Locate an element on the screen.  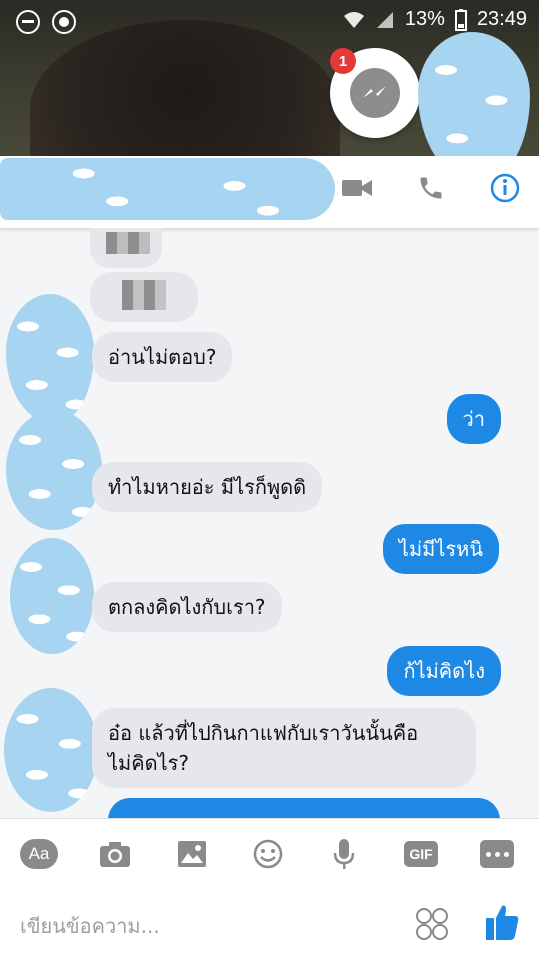
gallery-button is located at coordinates (192, 854).